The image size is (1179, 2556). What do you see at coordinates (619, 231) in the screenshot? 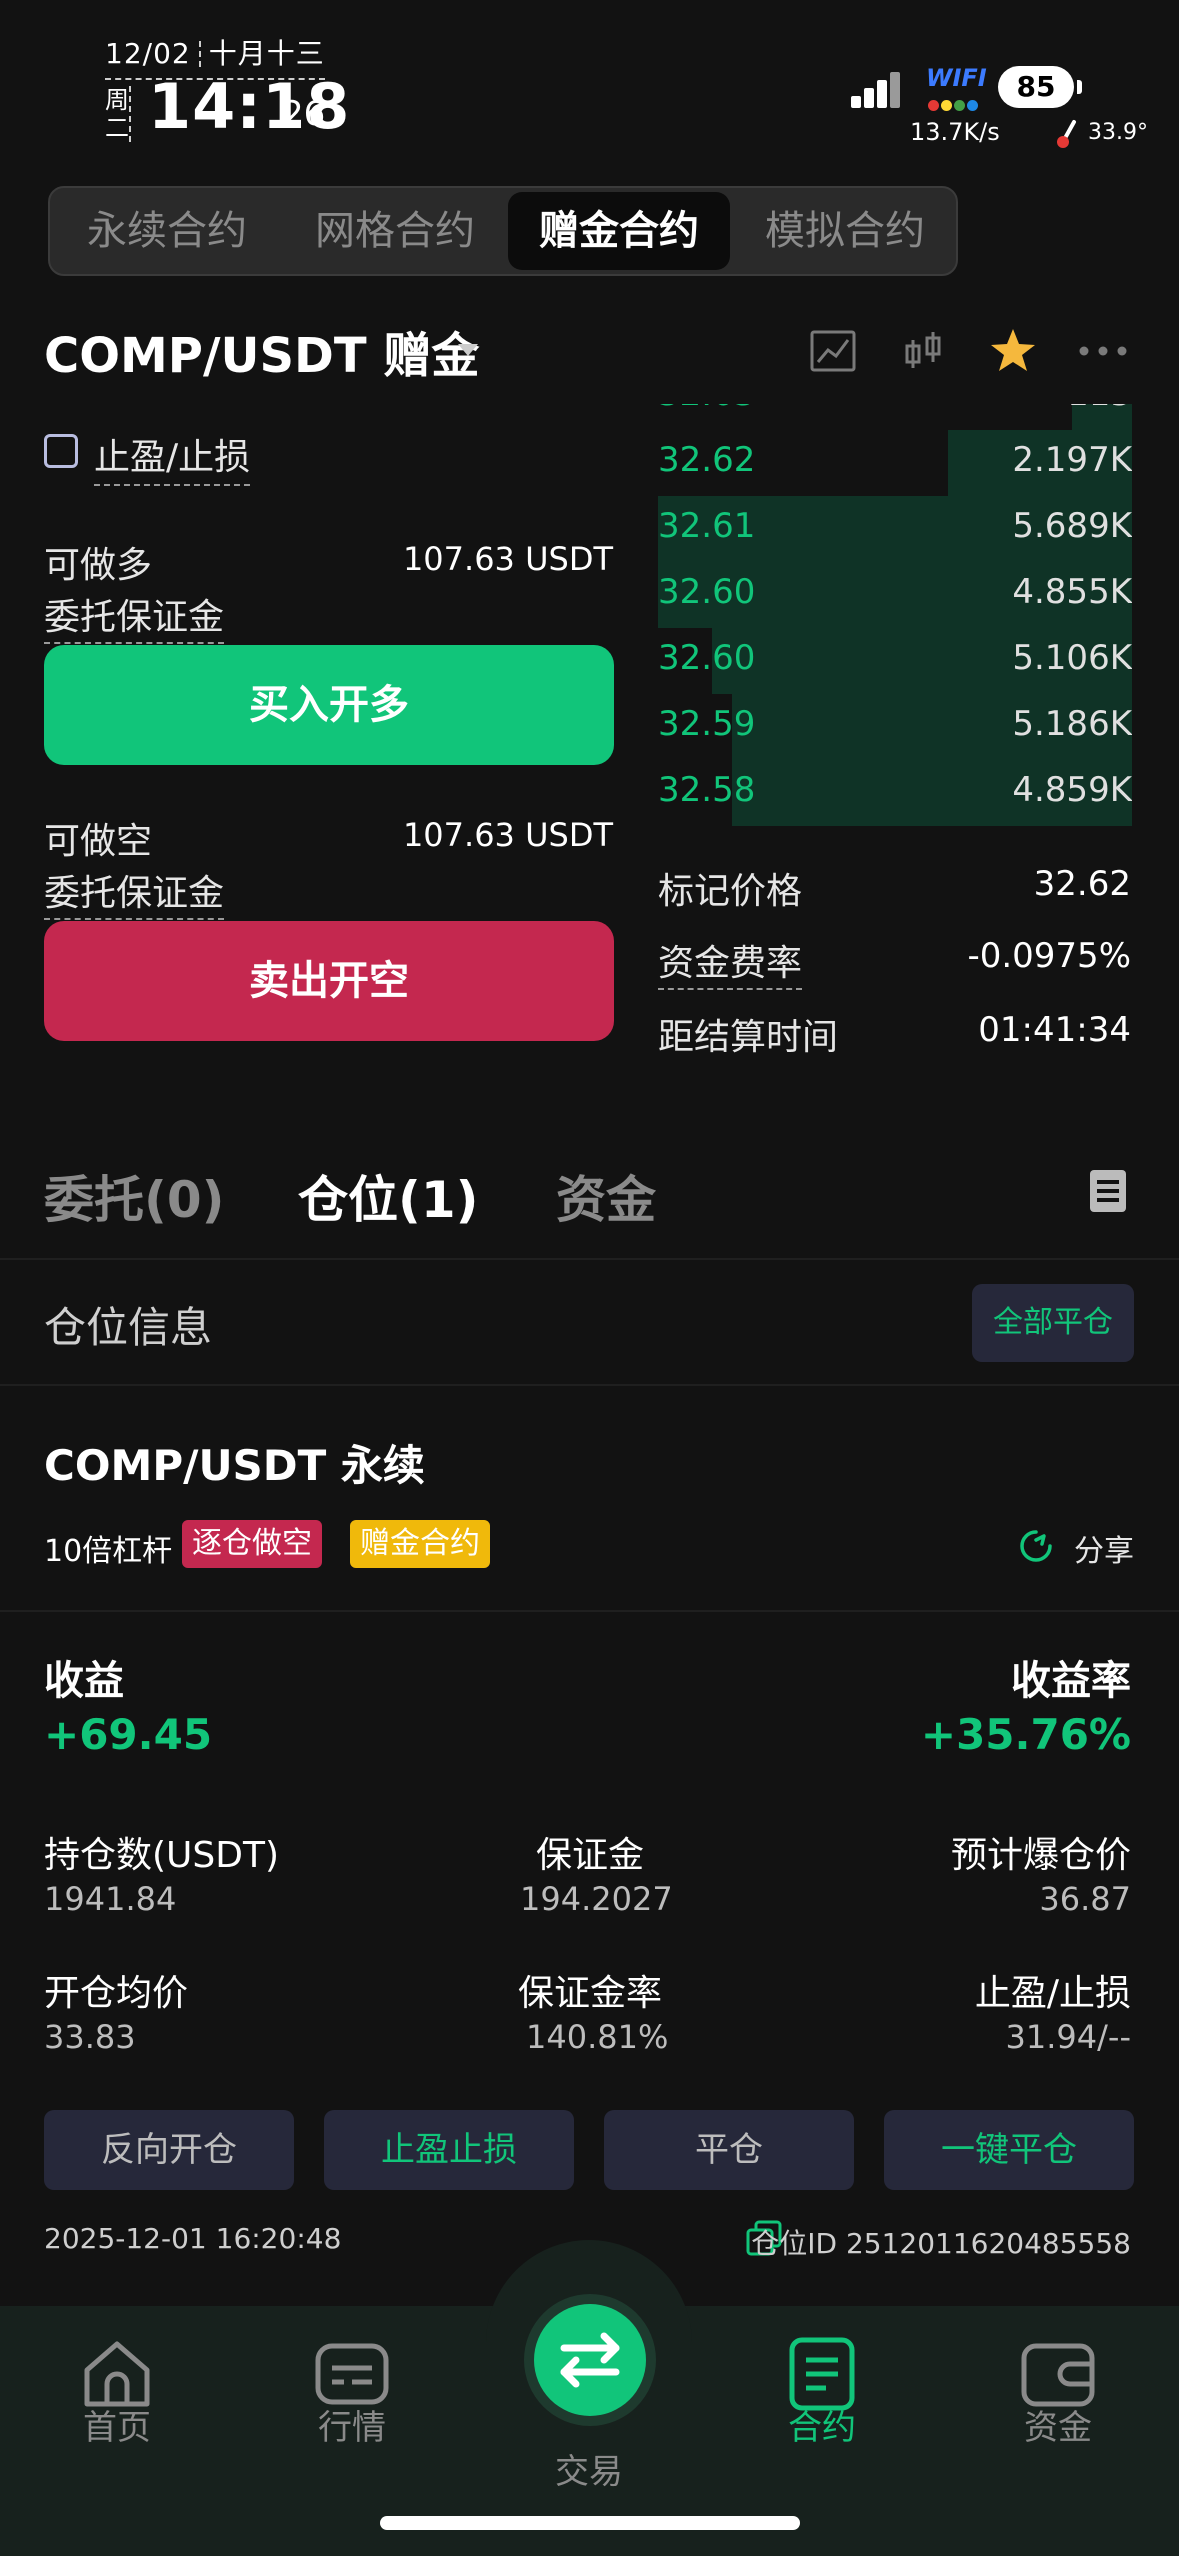
I see `tab-bonus: 赠金合约` at bounding box center [619, 231].